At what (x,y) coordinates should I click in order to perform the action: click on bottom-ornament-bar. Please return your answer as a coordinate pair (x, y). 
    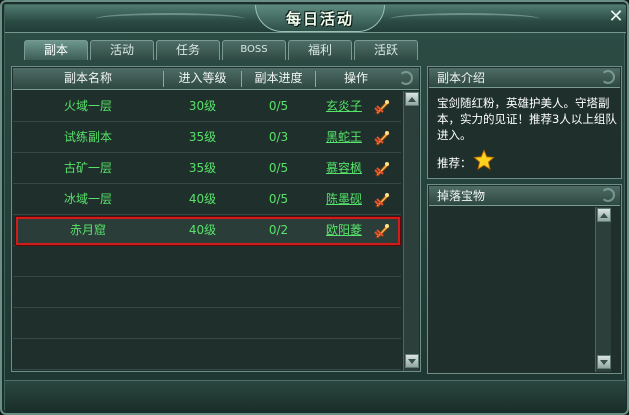
    Looking at the image, I should click on (315, 396).